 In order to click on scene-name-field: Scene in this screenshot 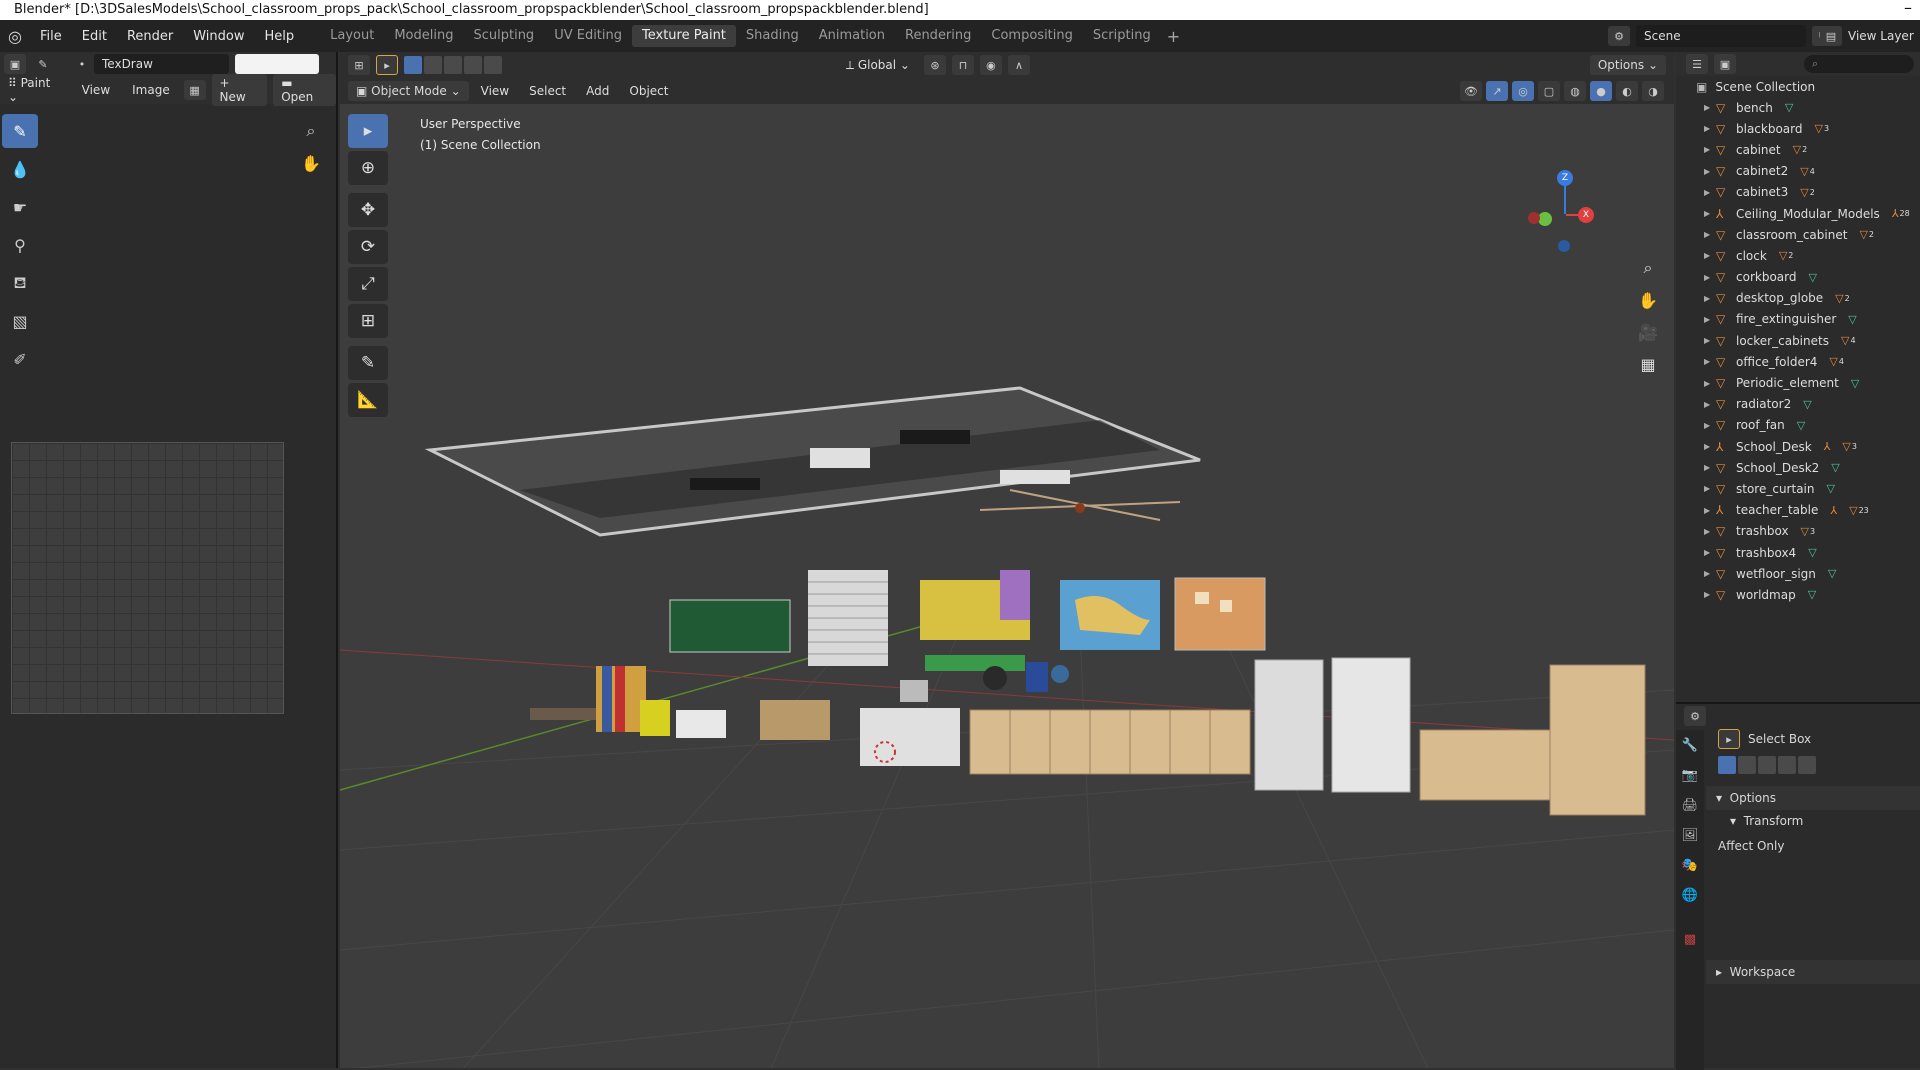, I will do `click(1721, 36)`.